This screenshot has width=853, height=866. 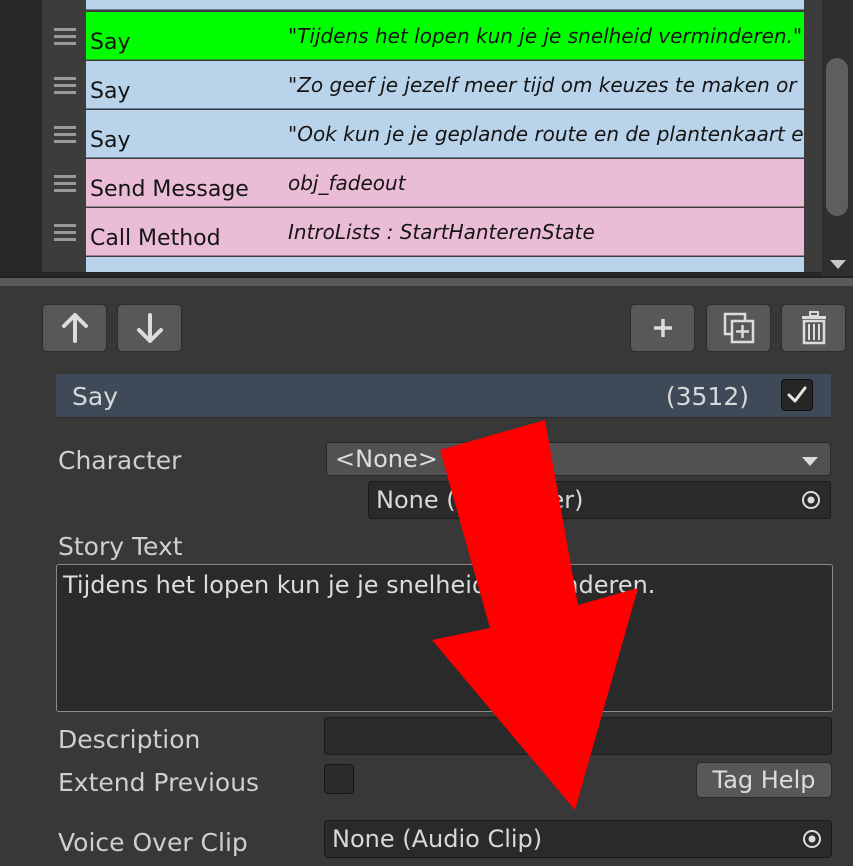 I want to click on list-item: Send Message obj_fadeout, so click(x=423, y=183).